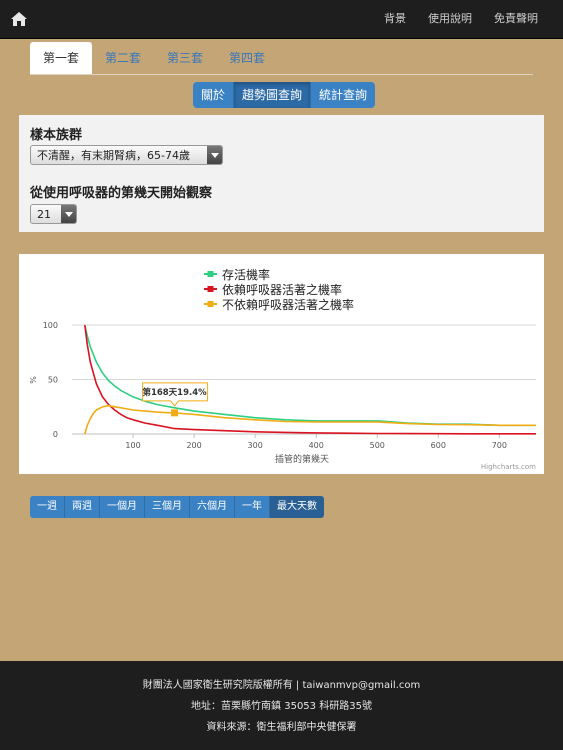  What do you see at coordinates (273, 95) in the screenshot?
I see `trend-query-button: 趨勢圖查詢` at bounding box center [273, 95].